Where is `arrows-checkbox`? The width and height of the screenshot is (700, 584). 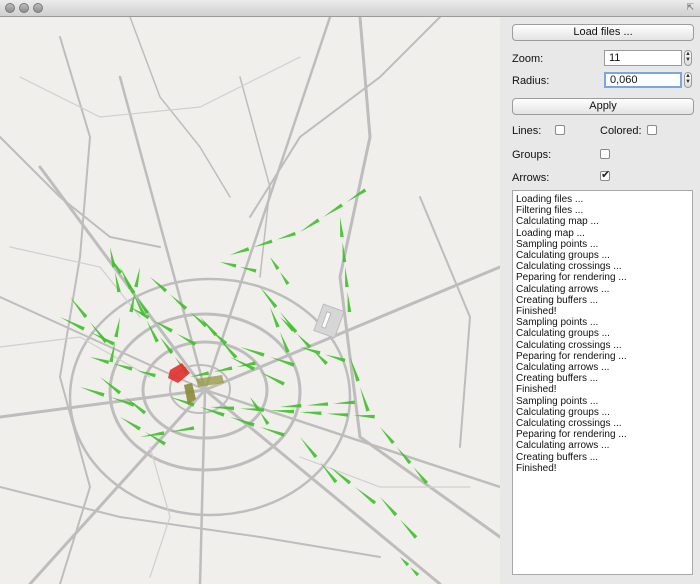
arrows-checkbox is located at coordinates (605, 174).